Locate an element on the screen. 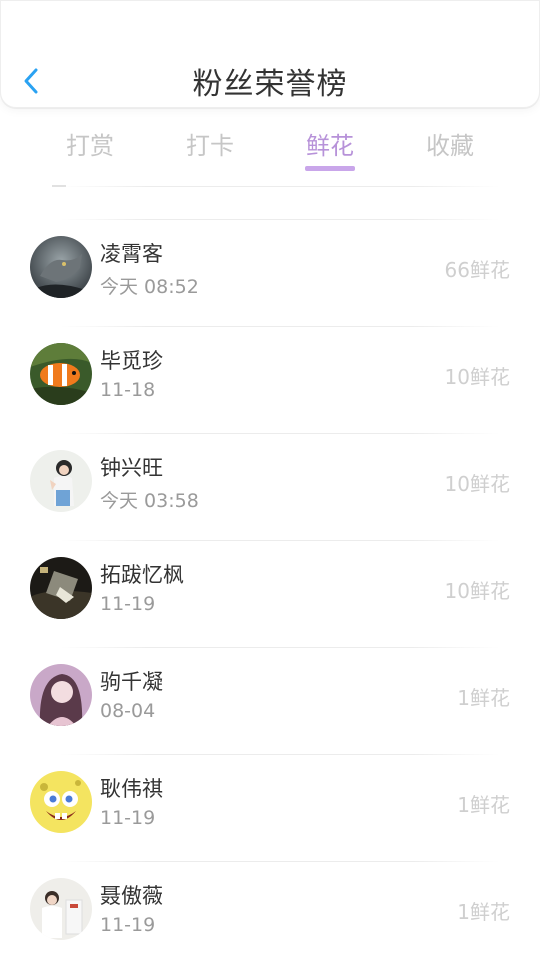  scroll-peek-divider is located at coordinates (61, 182).